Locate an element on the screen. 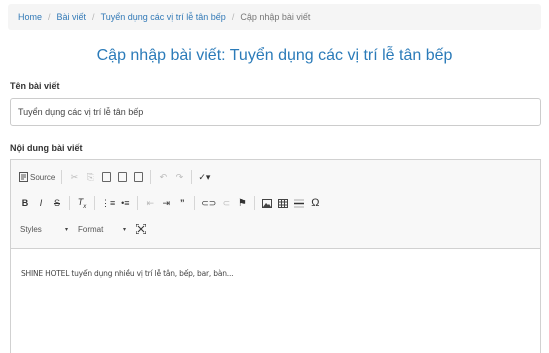 The image size is (549, 353). breadcrumb-article-link: Tuyển dụng các vị trí lễ tân bếp is located at coordinates (163, 17).